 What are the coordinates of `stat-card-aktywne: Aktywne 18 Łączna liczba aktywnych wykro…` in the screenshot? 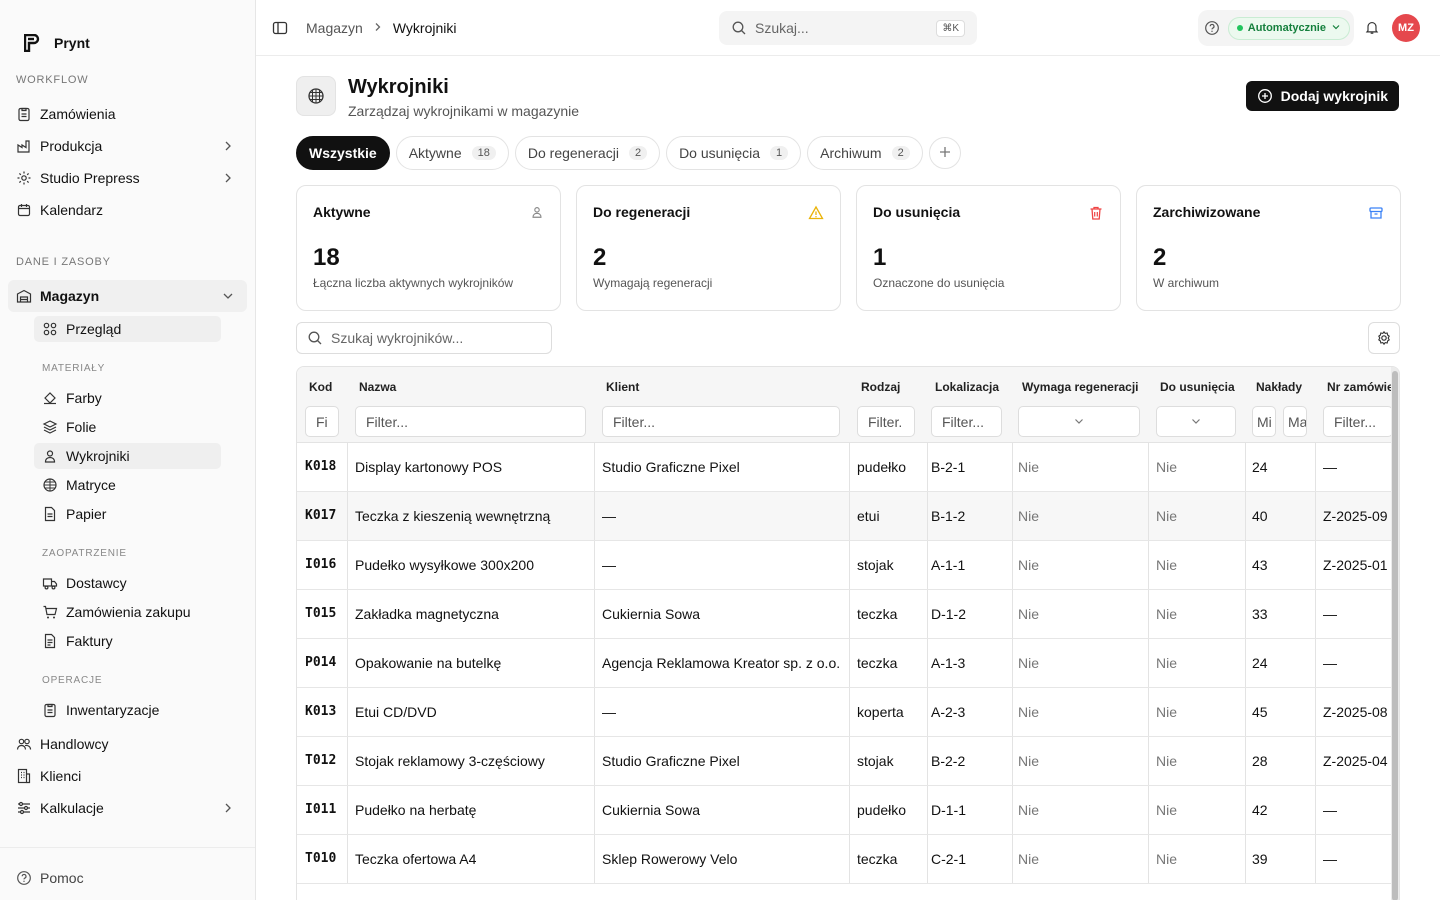 It's located at (428, 248).